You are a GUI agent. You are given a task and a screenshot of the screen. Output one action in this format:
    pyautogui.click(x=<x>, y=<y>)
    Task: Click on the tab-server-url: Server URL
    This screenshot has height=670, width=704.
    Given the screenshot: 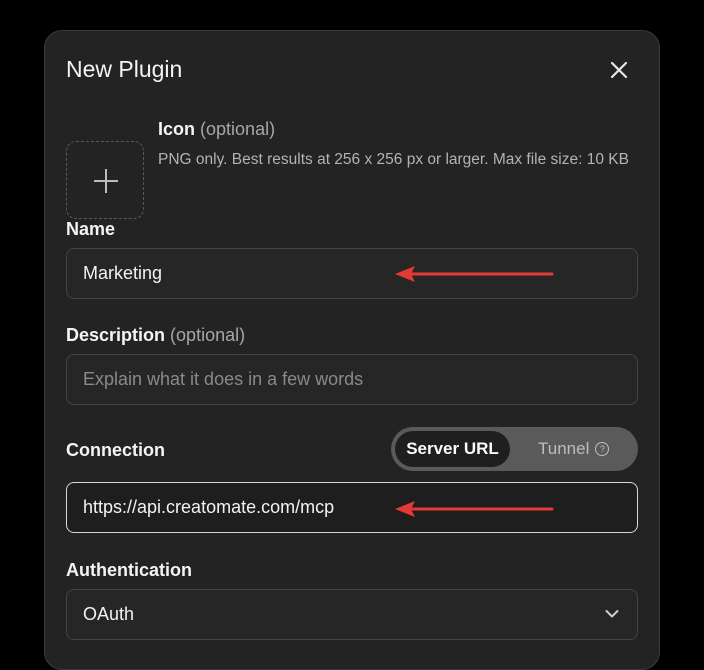 What is the action you would take?
    pyautogui.click(x=452, y=449)
    